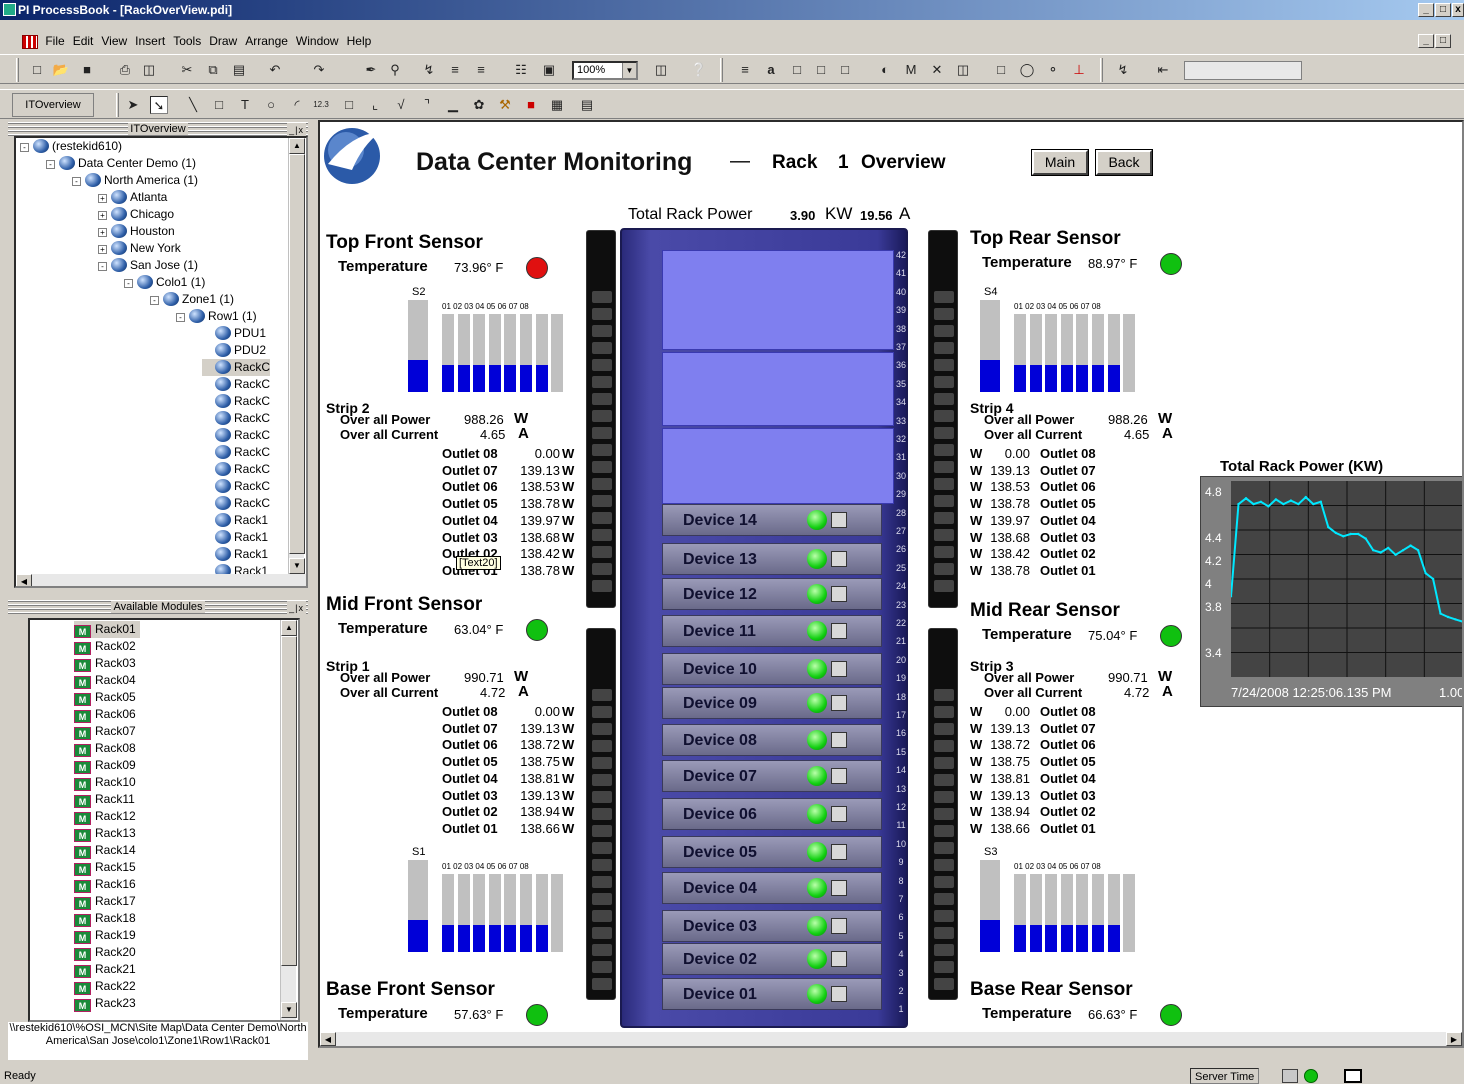 This screenshot has width=1464, height=1084. Describe the element at coordinates (371, 70) in the screenshot. I see `pointer-pen-icon: ✒` at that location.